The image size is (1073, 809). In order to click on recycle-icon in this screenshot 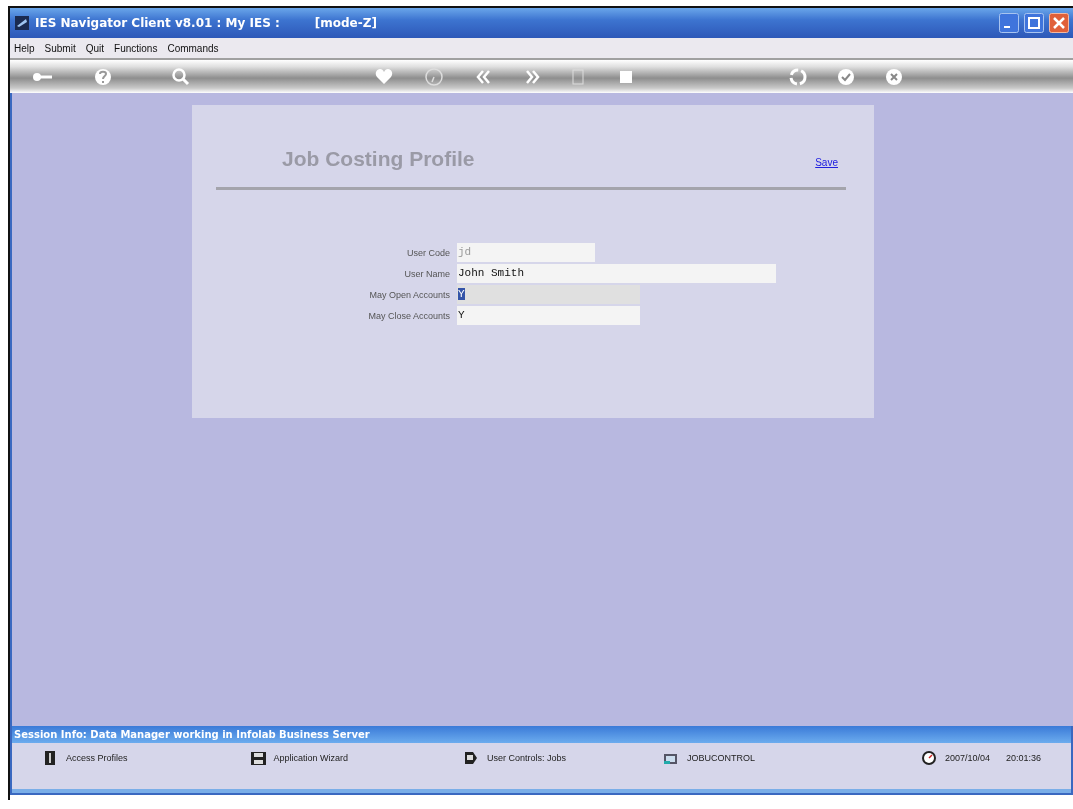, I will do `click(798, 76)`.